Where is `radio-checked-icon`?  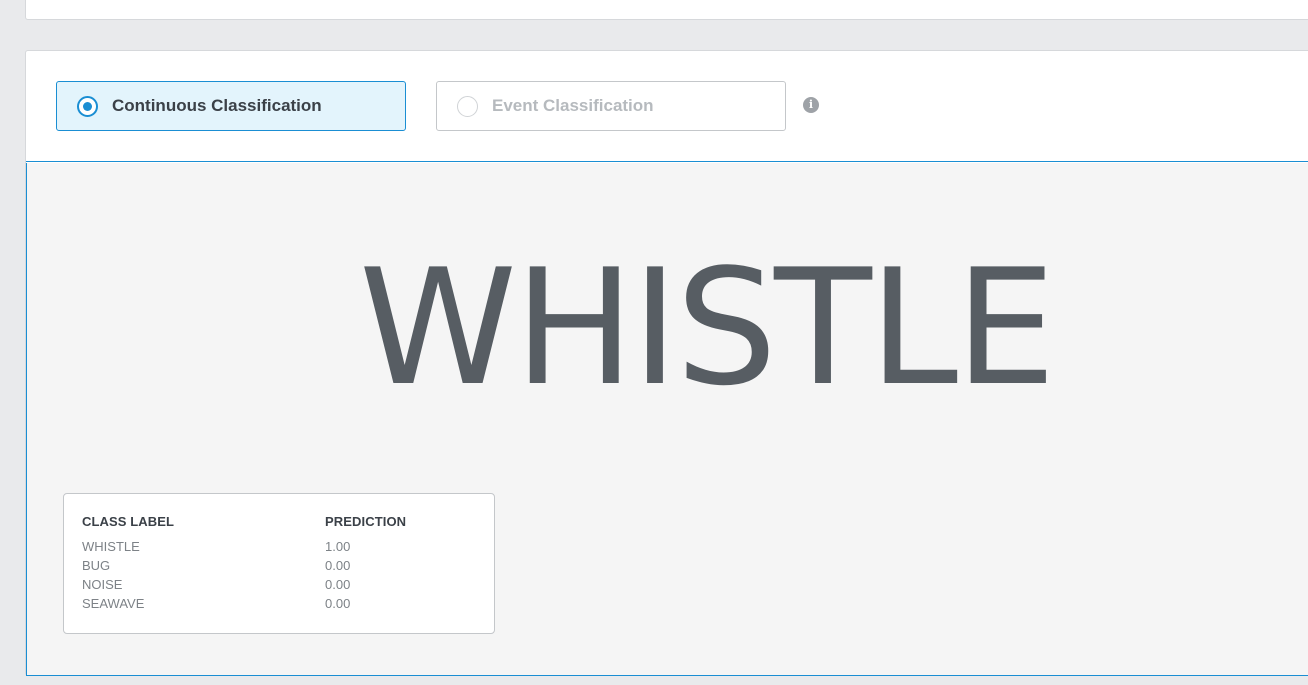 radio-checked-icon is located at coordinates (87, 106).